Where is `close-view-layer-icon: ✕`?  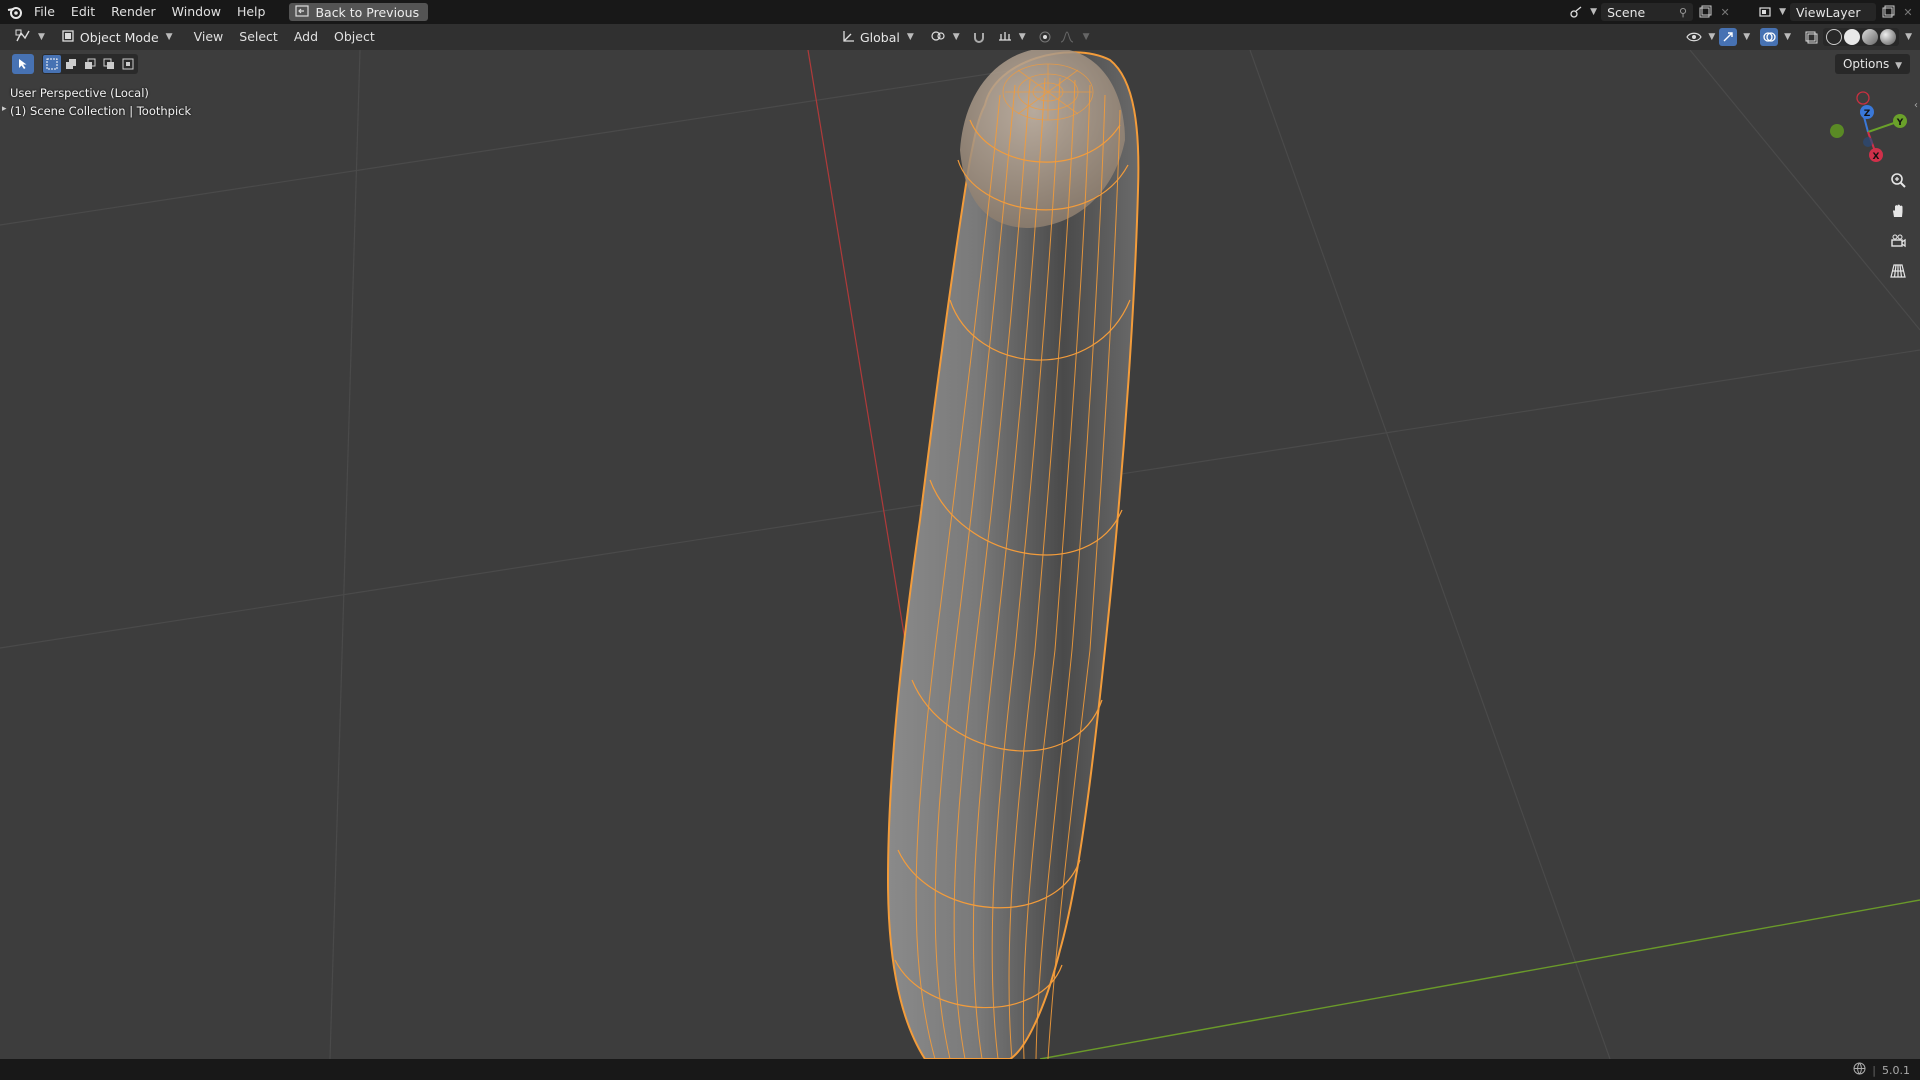
close-view-layer-icon: ✕ is located at coordinates (1908, 12).